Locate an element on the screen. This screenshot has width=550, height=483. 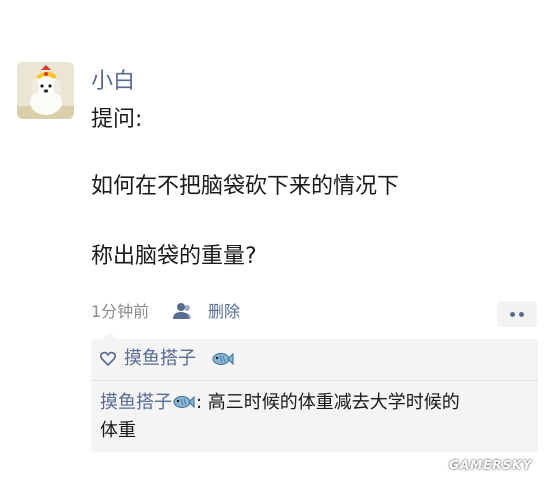
post-username: 小白 is located at coordinates (113, 82).